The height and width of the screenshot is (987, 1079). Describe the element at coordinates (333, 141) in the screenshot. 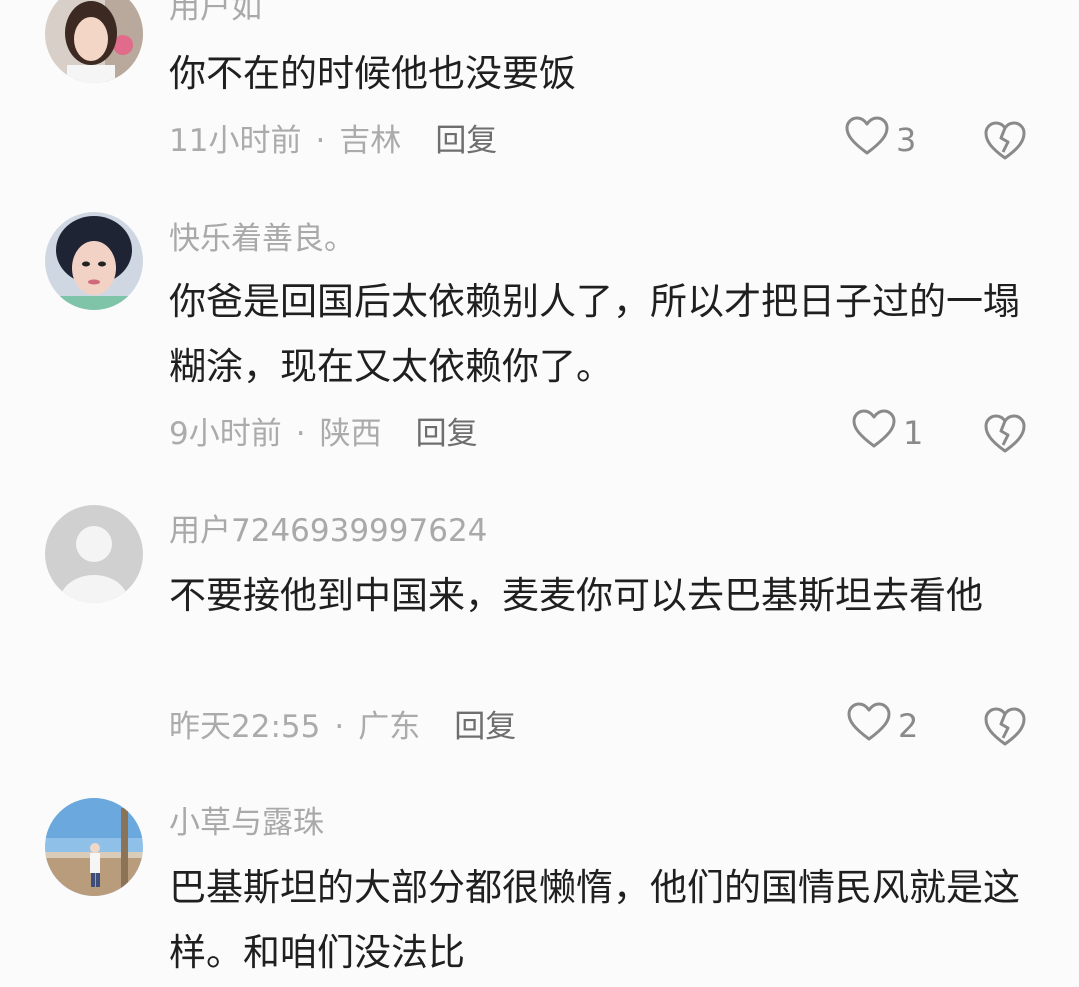

I see `comment-meta: 11小时前 · 吉林 回复` at that location.